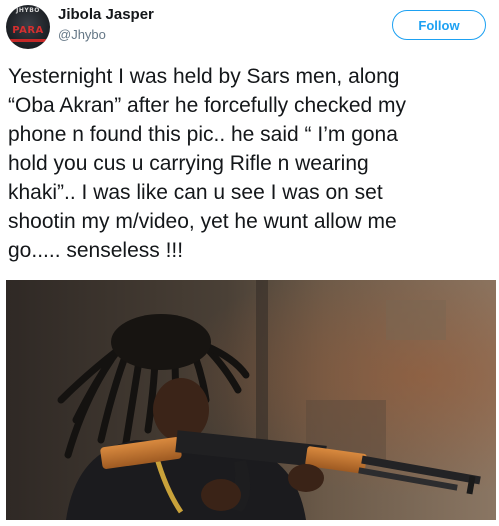  Describe the element at coordinates (28, 30) in the screenshot. I see `avatar-logo: PARA` at that location.